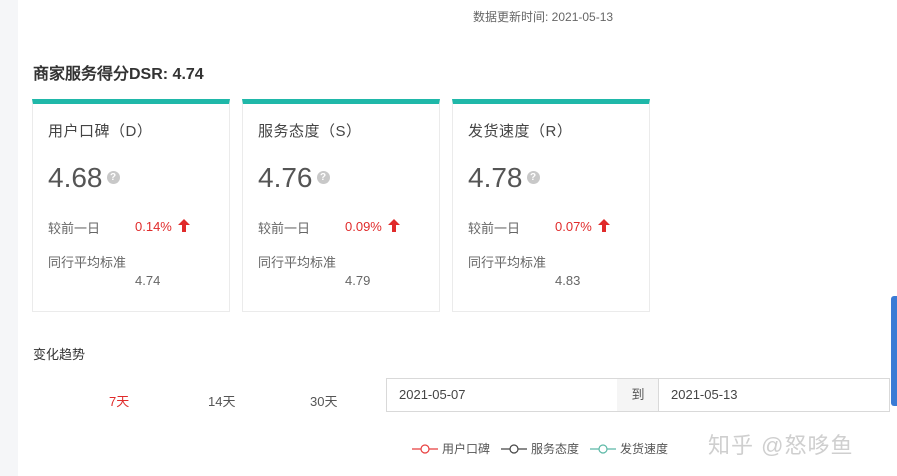  Describe the element at coordinates (323, 400) in the screenshot. I see `range-tab-30d: 30天` at that location.